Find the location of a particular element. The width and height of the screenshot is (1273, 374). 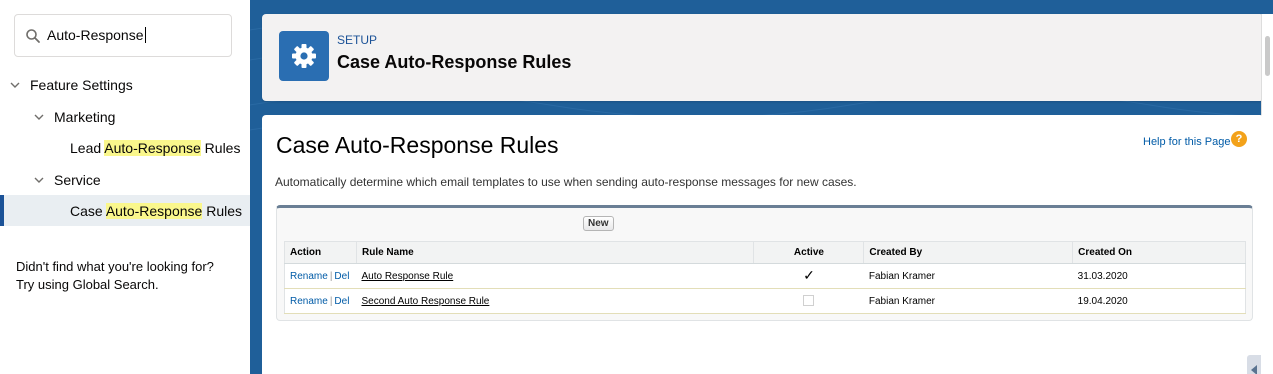

column-header-active: Active is located at coordinates (809, 252).